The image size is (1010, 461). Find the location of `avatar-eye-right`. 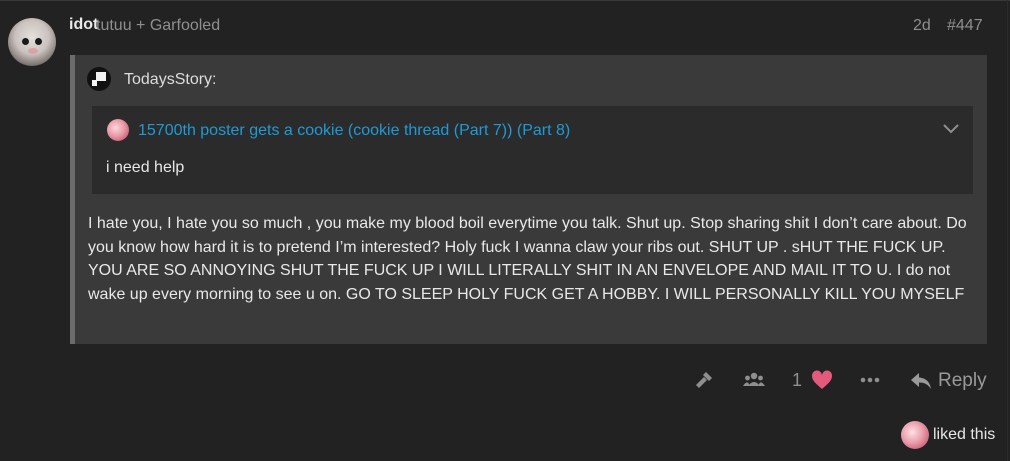

avatar-eye-right is located at coordinates (38, 41).